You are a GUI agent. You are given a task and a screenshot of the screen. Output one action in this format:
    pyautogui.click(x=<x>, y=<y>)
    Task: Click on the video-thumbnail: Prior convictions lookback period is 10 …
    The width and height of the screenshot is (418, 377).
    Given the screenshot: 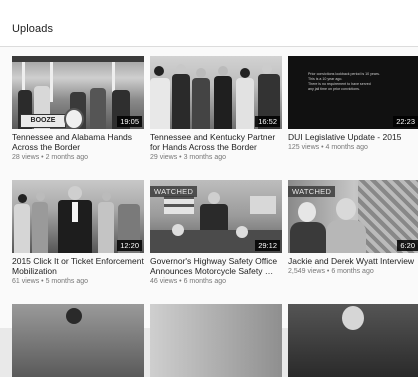 What is the action you would take?
    pyautogui.click(x=353, y=92)
    